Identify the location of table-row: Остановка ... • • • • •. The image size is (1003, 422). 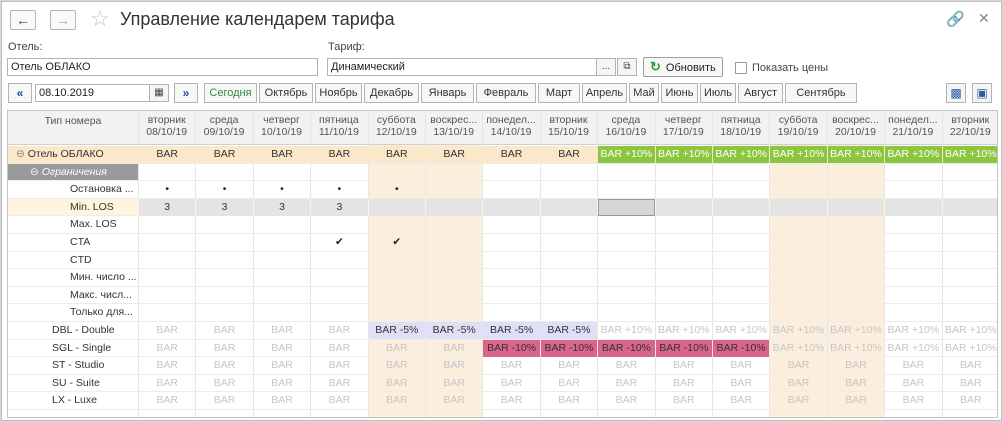
(502, 190).